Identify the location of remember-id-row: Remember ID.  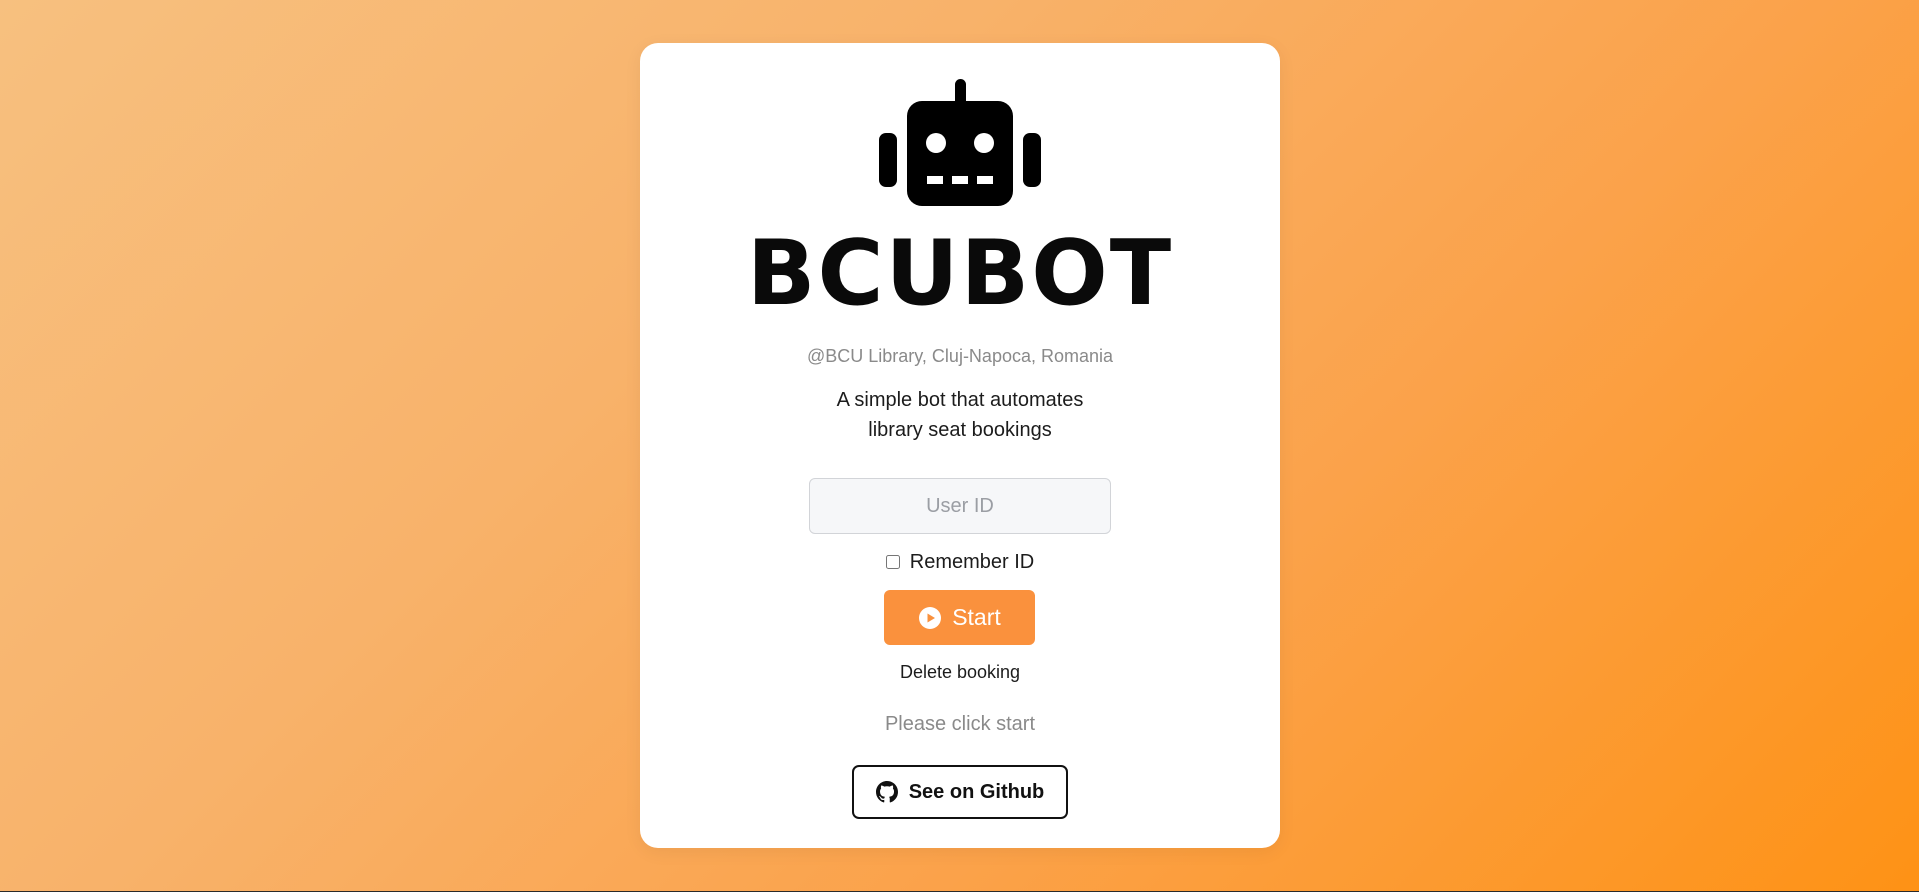
(960, 562).